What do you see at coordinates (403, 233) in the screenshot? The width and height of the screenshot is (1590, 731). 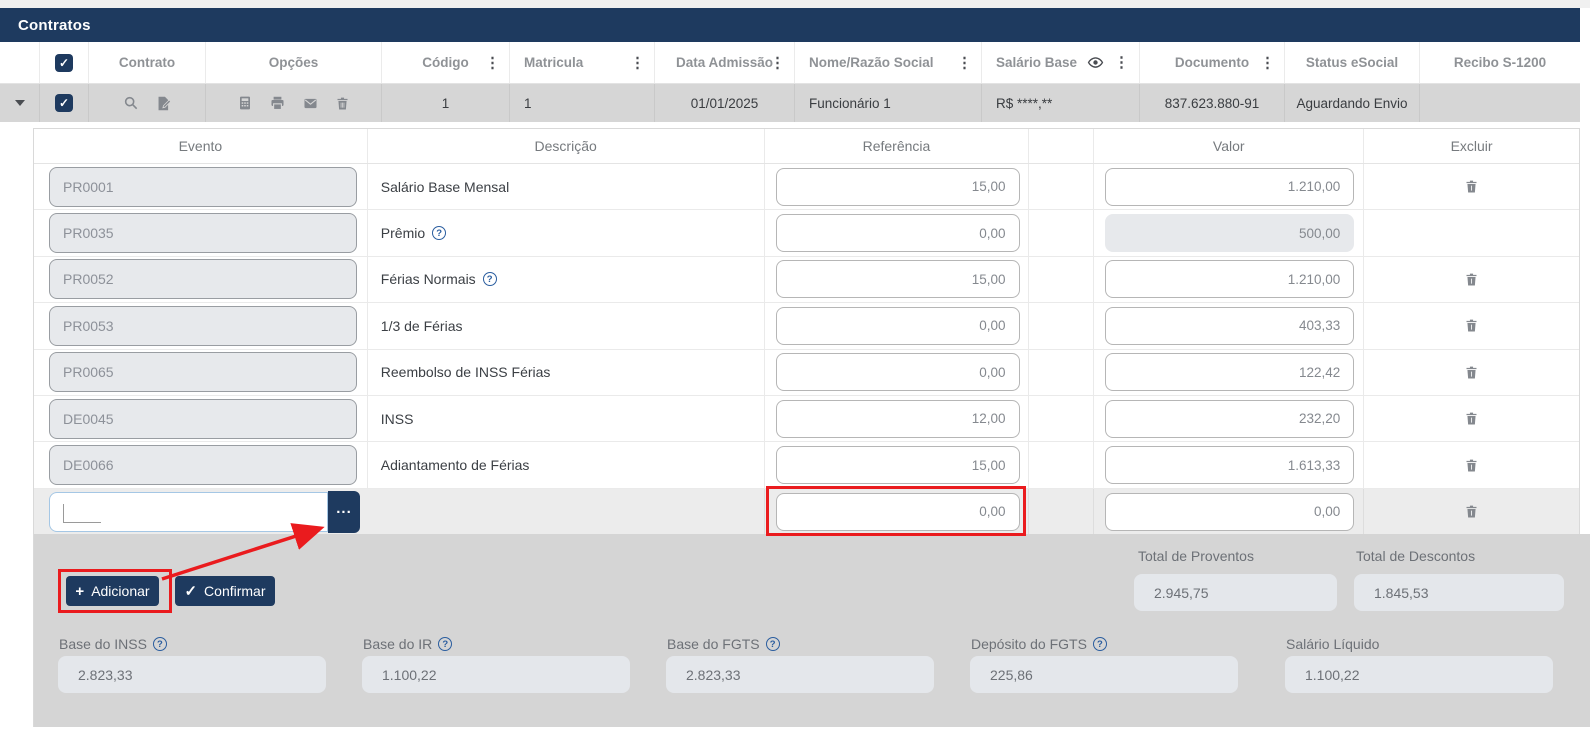 I see `event-description: Prêmio` at bounding box center [403, 233].